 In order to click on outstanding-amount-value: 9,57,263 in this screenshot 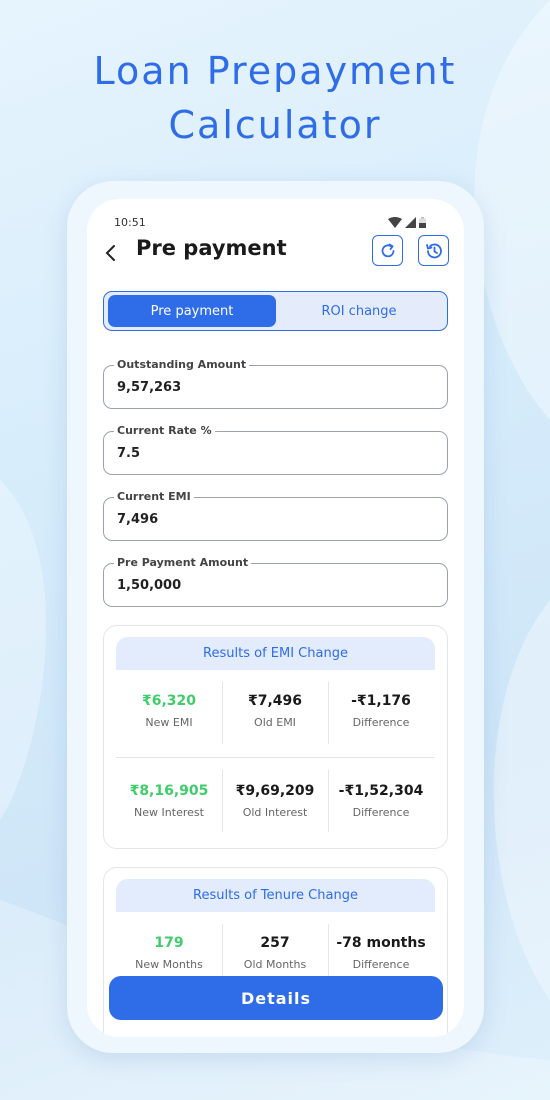, I will do `click(149, 387)`.